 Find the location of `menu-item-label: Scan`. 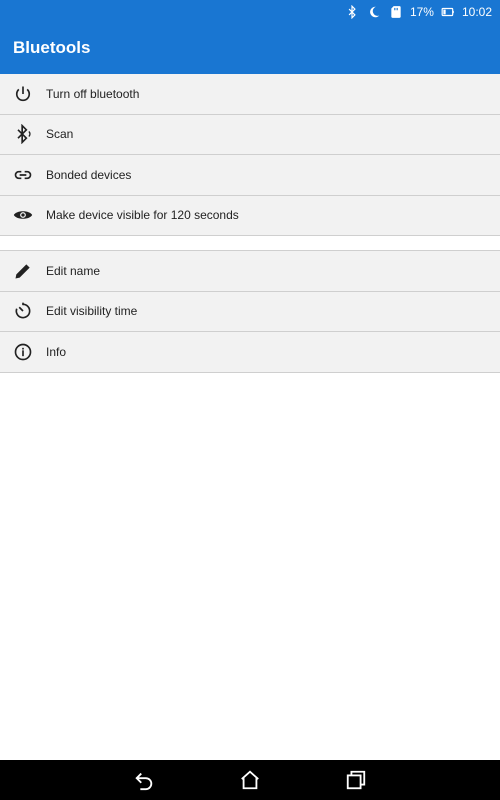

menu-item-label: Scan is located at coordinates (60, 134).